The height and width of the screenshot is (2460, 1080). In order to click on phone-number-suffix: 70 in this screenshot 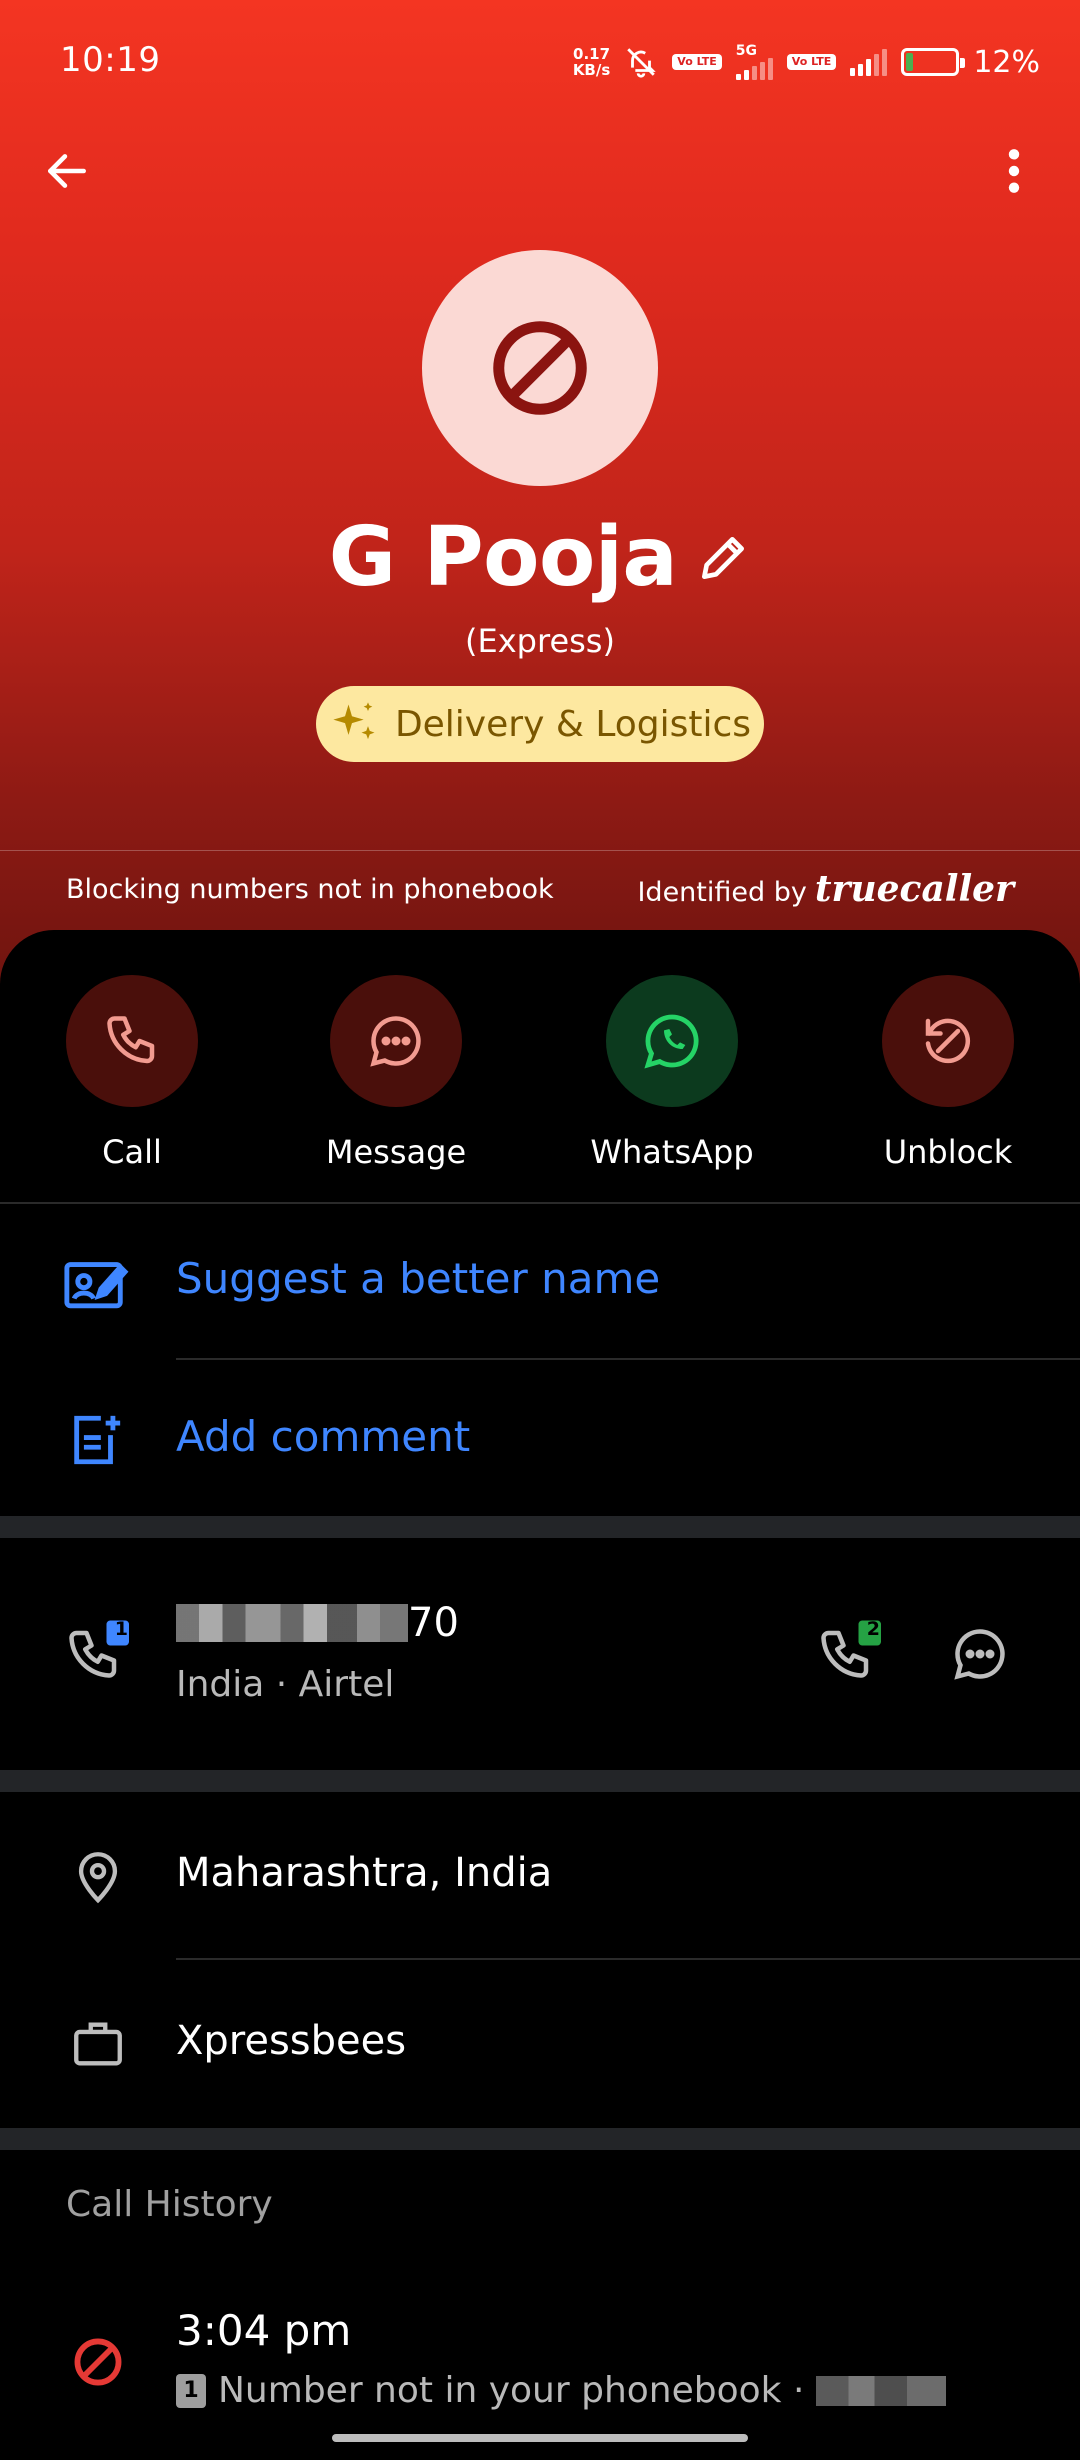, I will do `click(433, 1623)`.